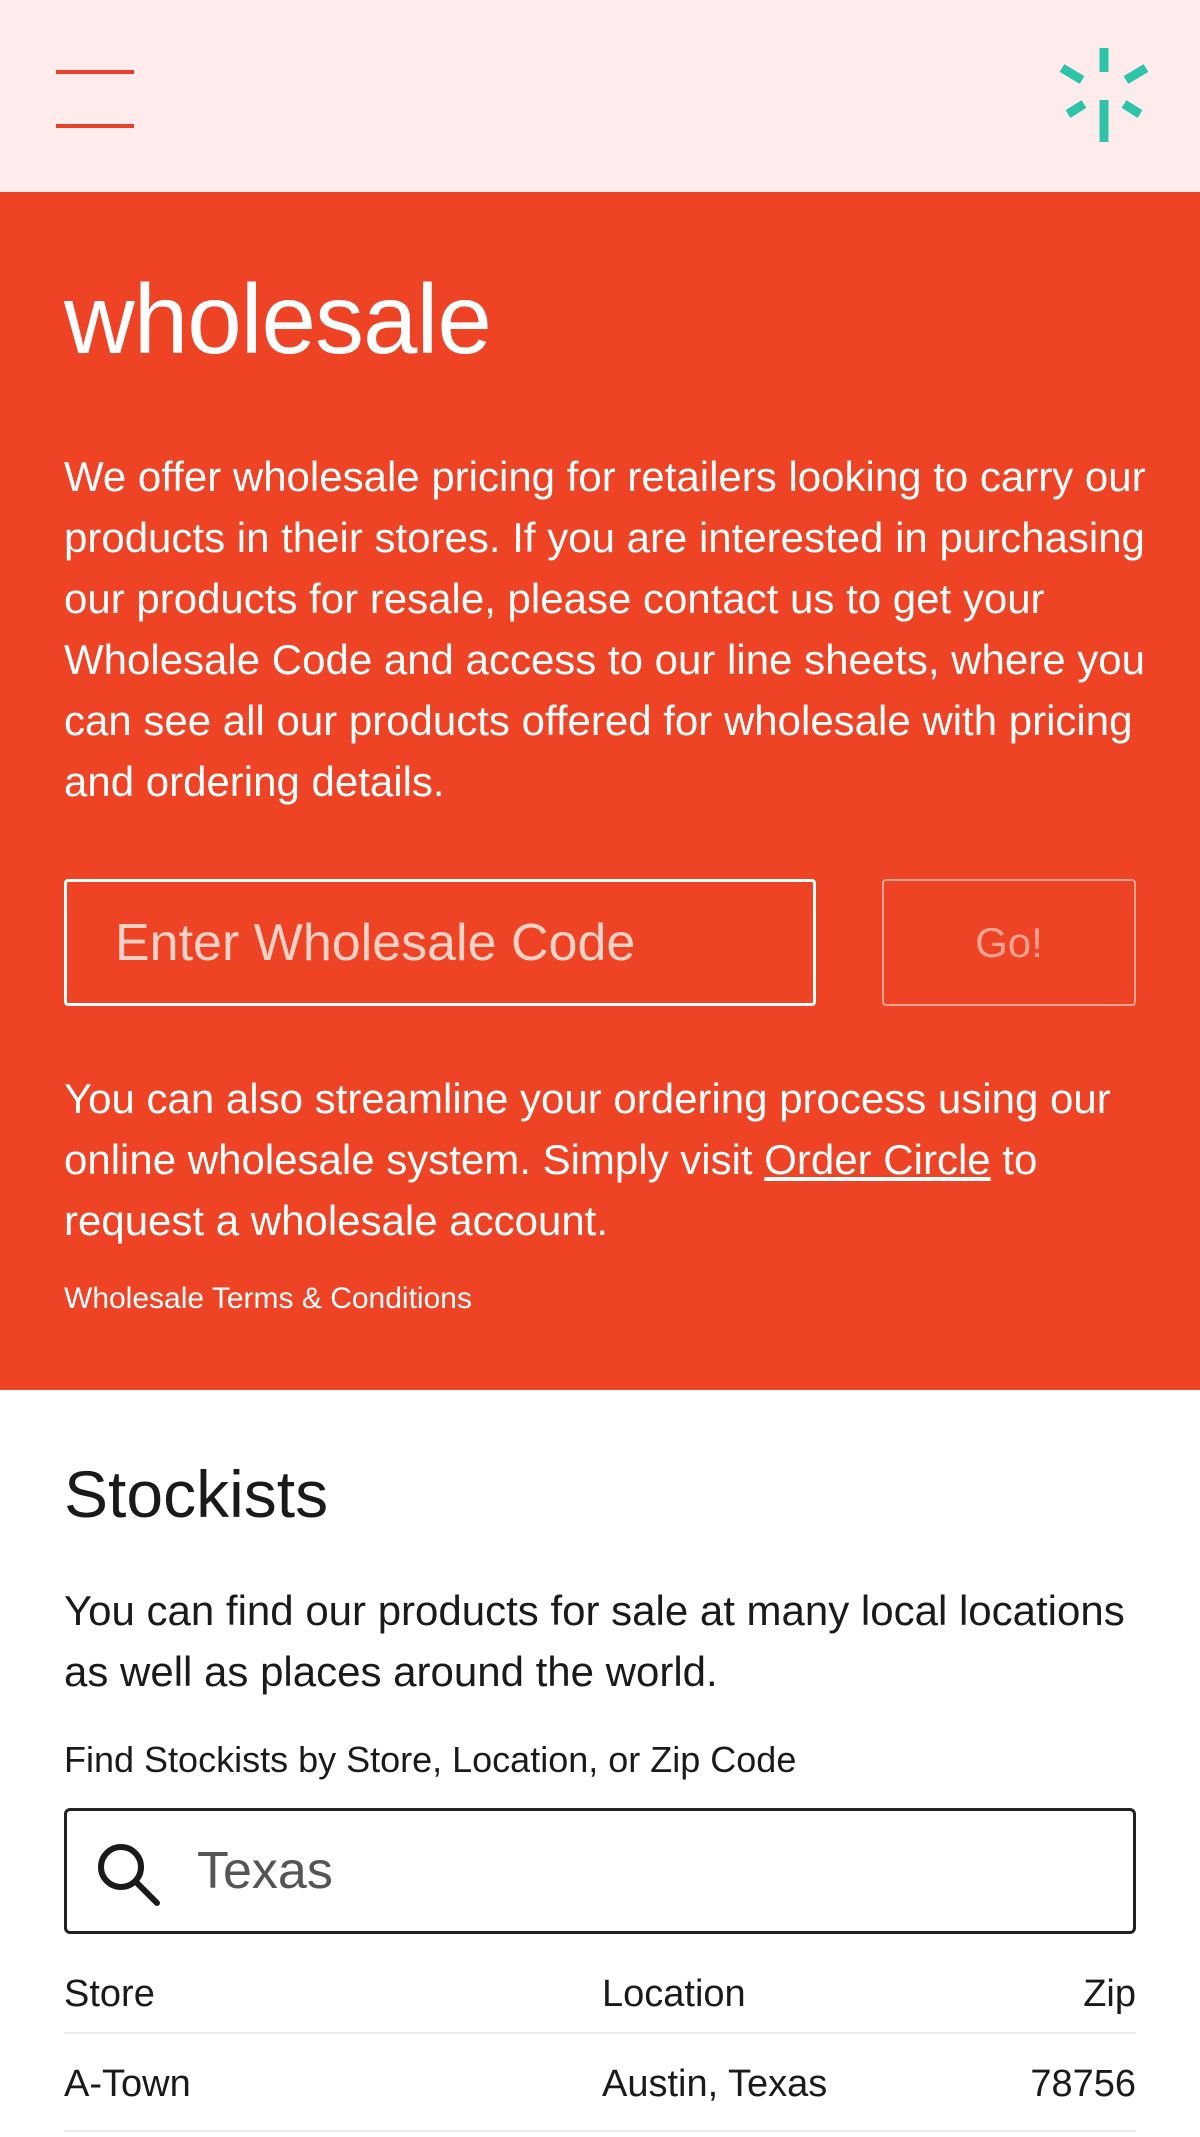 The image size is (1200, 2137). What do you see at coordinates (196, 1494) in the screenshot?
I see `stockists-title: Stockists` at bounding box center [196, 1494].